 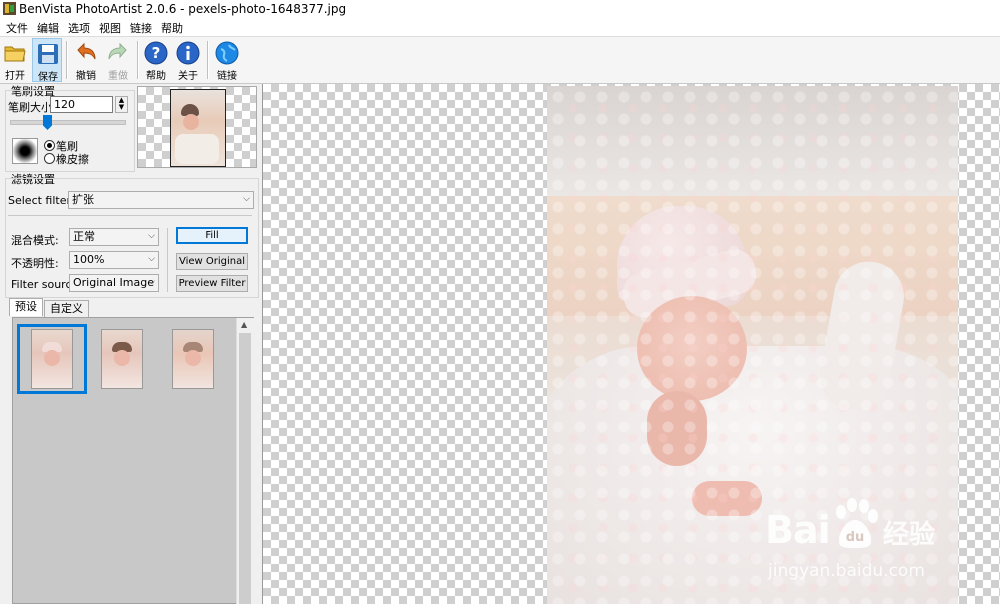 What do you see at coordinates (25, 151) in the screenshot?
I see `brush-preview-icon` at bounding box center [25, 151].